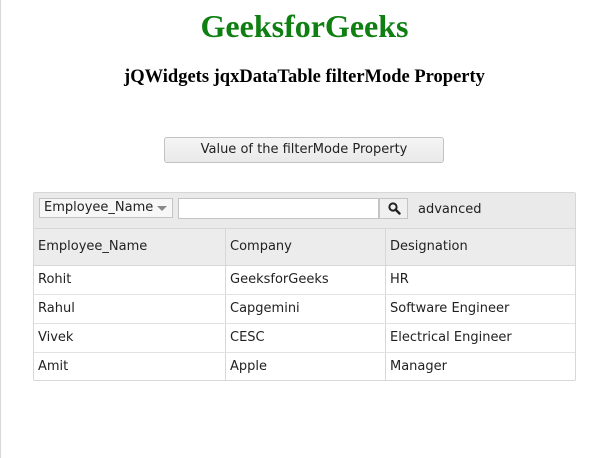  I want to click on column-header-company: Company, so click(305, 247).